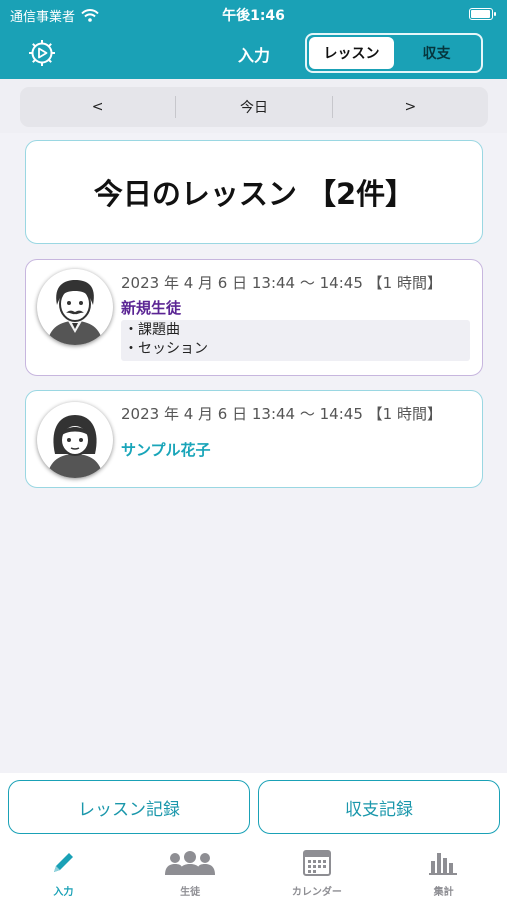  I want to click on tab-students: 生徒, so click(190, 871).